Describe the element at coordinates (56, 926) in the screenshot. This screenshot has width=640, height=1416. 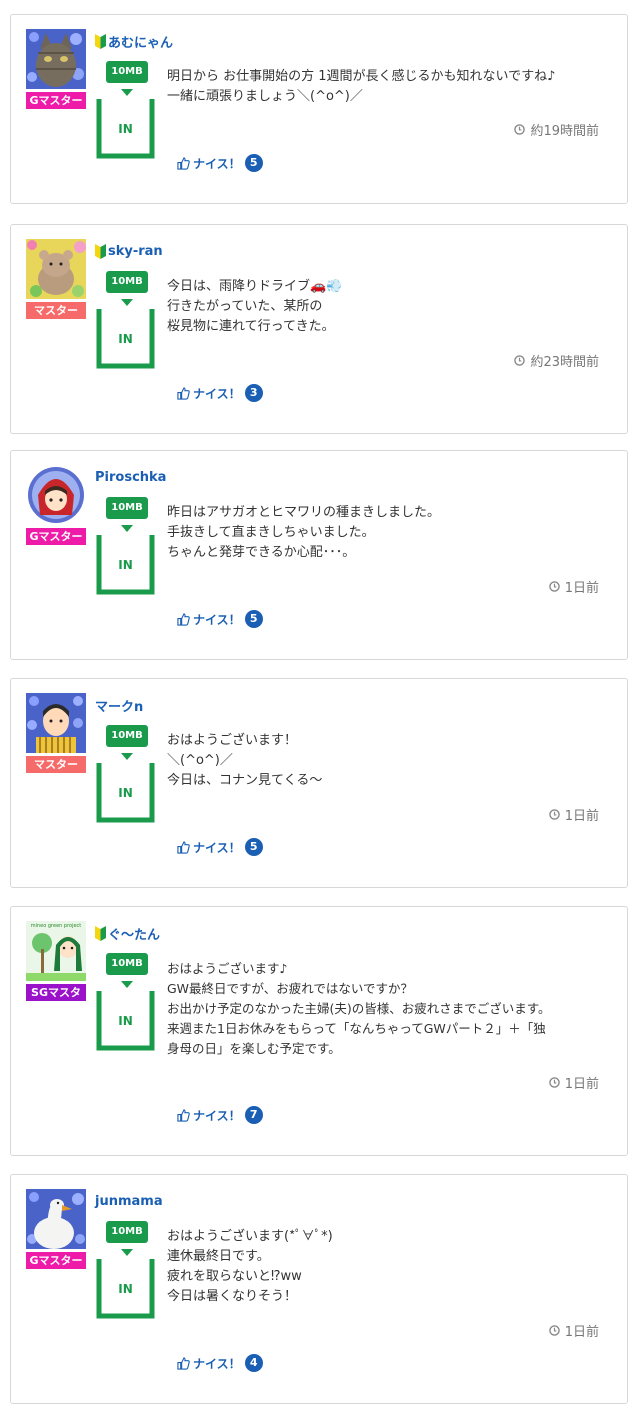
I see `avatar-caption: mineo green project` at that location.